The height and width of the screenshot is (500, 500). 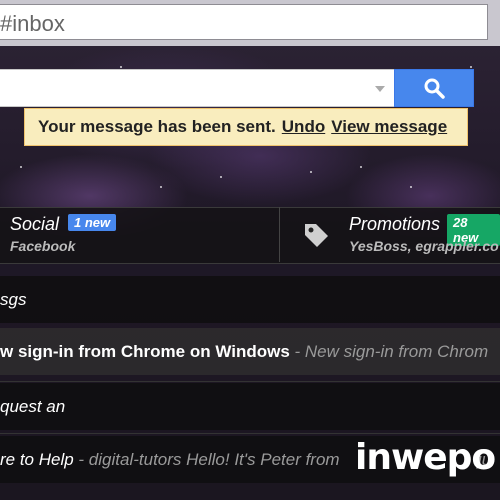 What do you see at coordinates (380, 89) in the screenshot?
I see `search-options-caret-icon` at bounding box center [380, 89].